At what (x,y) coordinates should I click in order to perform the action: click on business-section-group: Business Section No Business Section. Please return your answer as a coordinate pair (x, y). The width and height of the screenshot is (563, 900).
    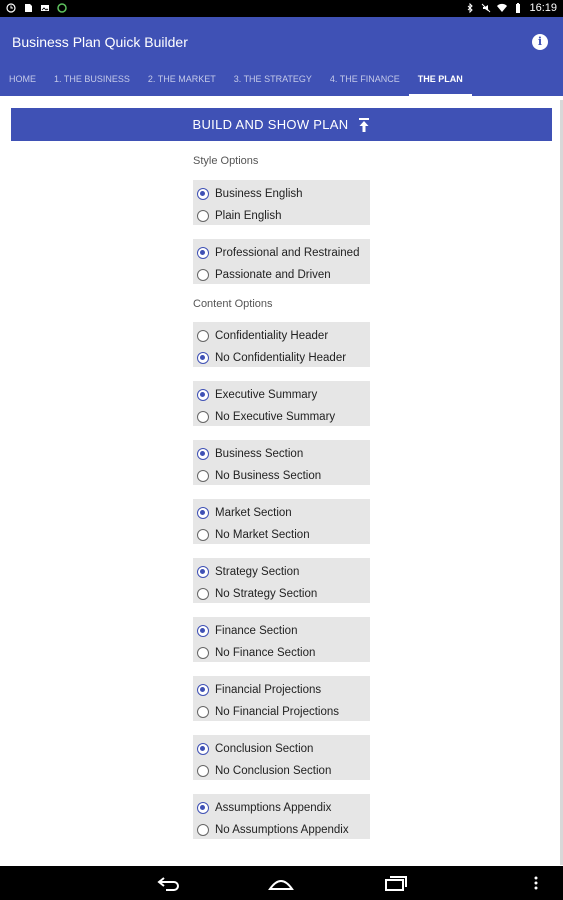
    Looking at the image, I should click on (281, 462).